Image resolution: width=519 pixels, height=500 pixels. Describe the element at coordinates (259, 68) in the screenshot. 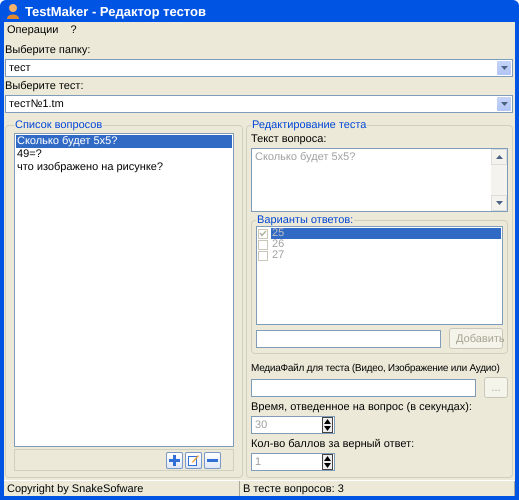

I see `folder-dropdown: тест` at that location.